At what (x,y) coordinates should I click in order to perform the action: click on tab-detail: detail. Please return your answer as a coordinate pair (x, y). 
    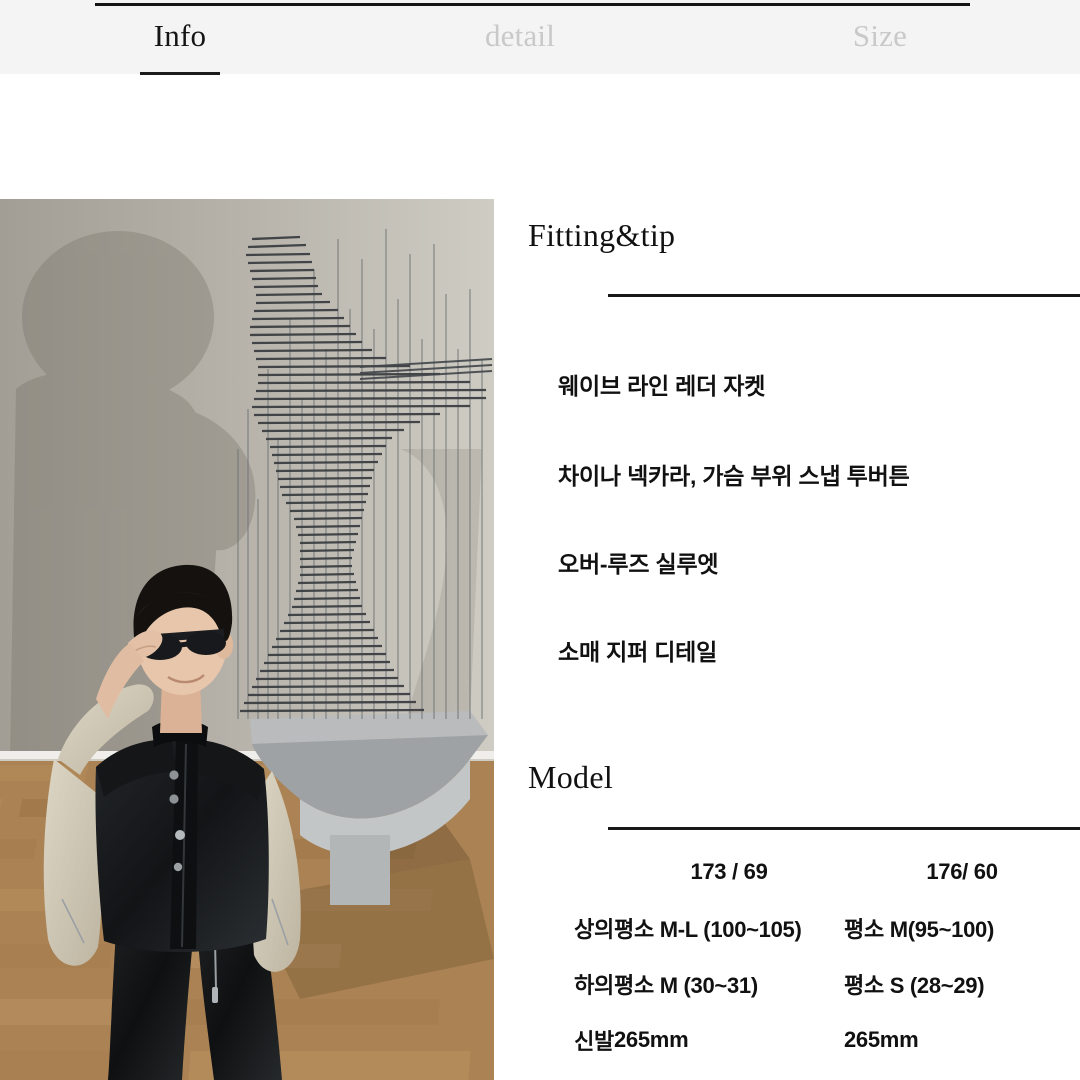
    Looking at the image, I should click on (520, 37).